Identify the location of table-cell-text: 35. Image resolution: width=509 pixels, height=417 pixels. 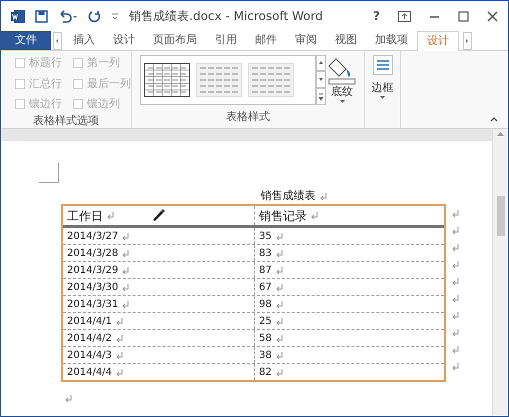
(265, 237).